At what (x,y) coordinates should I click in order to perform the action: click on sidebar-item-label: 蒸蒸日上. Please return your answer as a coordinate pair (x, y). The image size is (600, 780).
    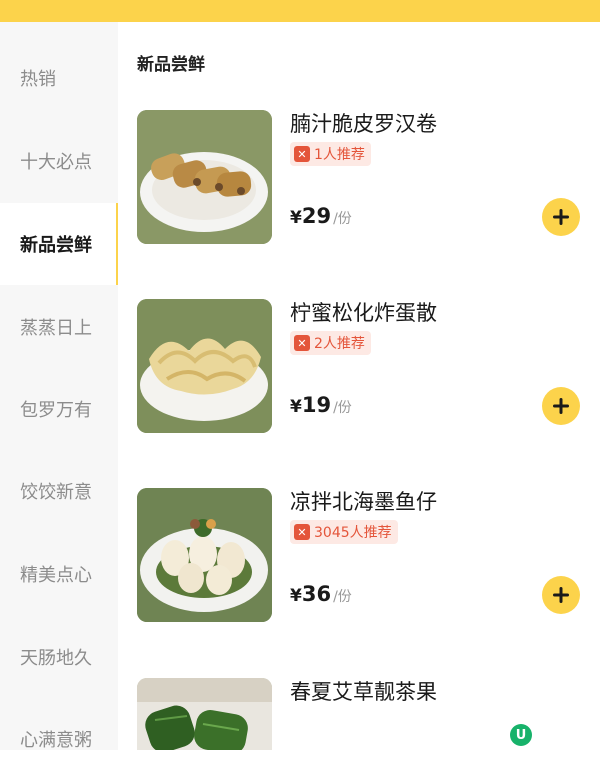
    Looking at the image, I should click on (56, 328).